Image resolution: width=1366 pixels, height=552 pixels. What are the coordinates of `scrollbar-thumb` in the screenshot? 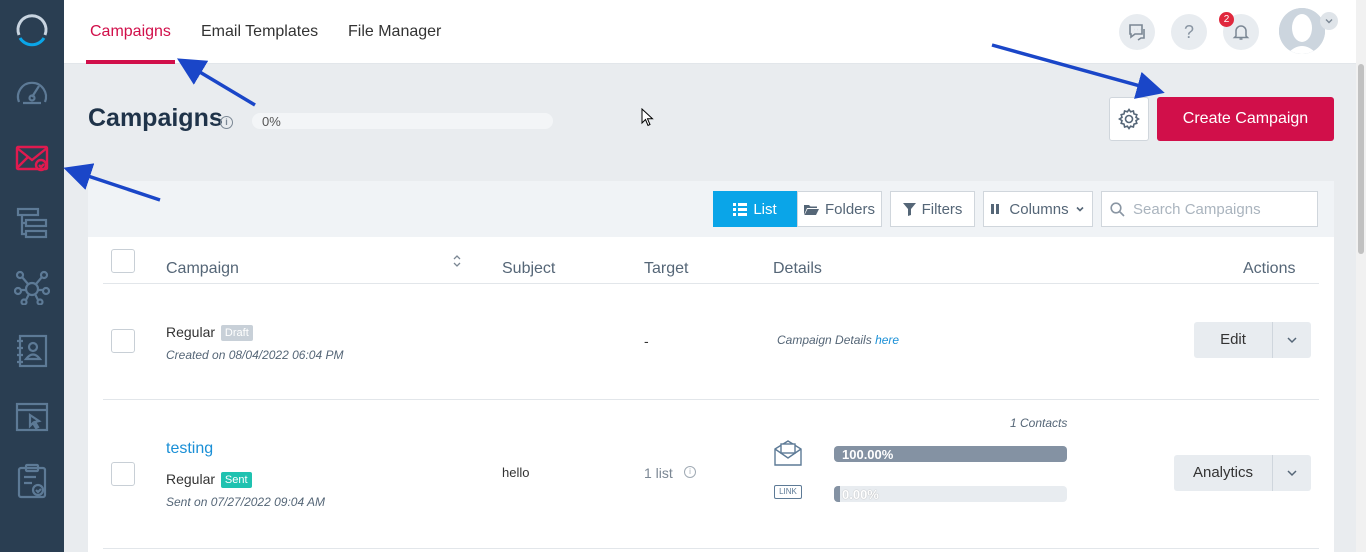 It's located at (1361, 159).